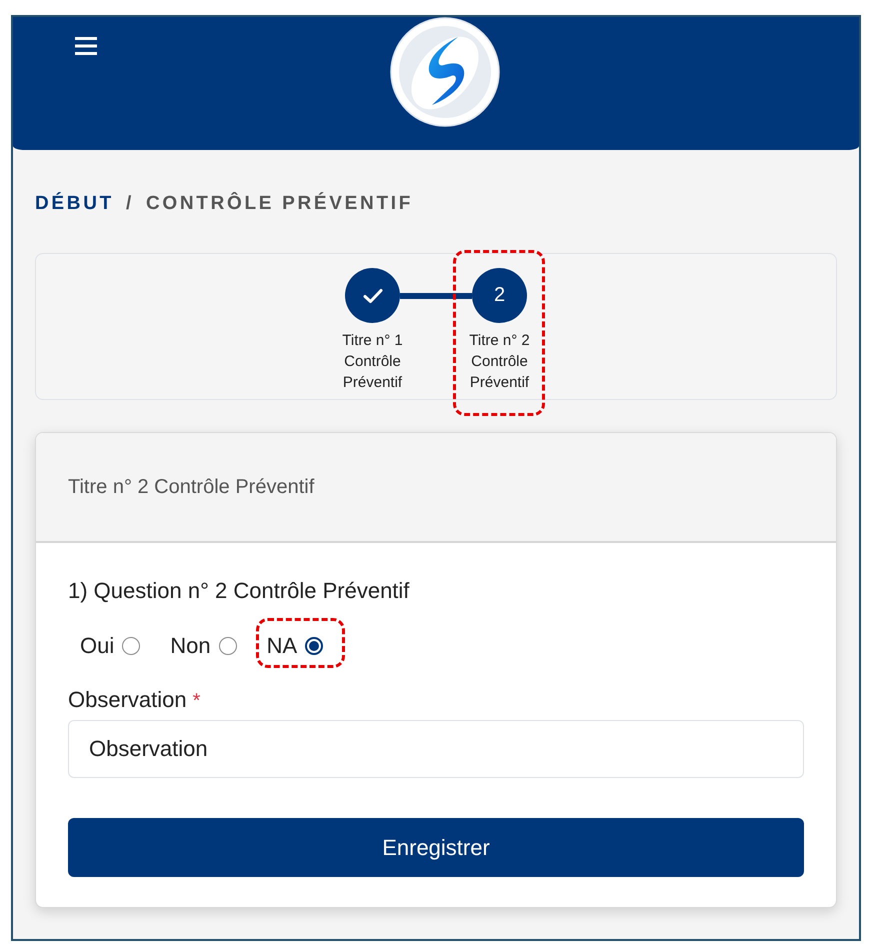 This screenshot has width=878, height=948. Describe the element at coordinates (280, 204) in the screenshot. I see `breadcrumb-current: CONTRÔLE PRÉVENTIF` at that location.